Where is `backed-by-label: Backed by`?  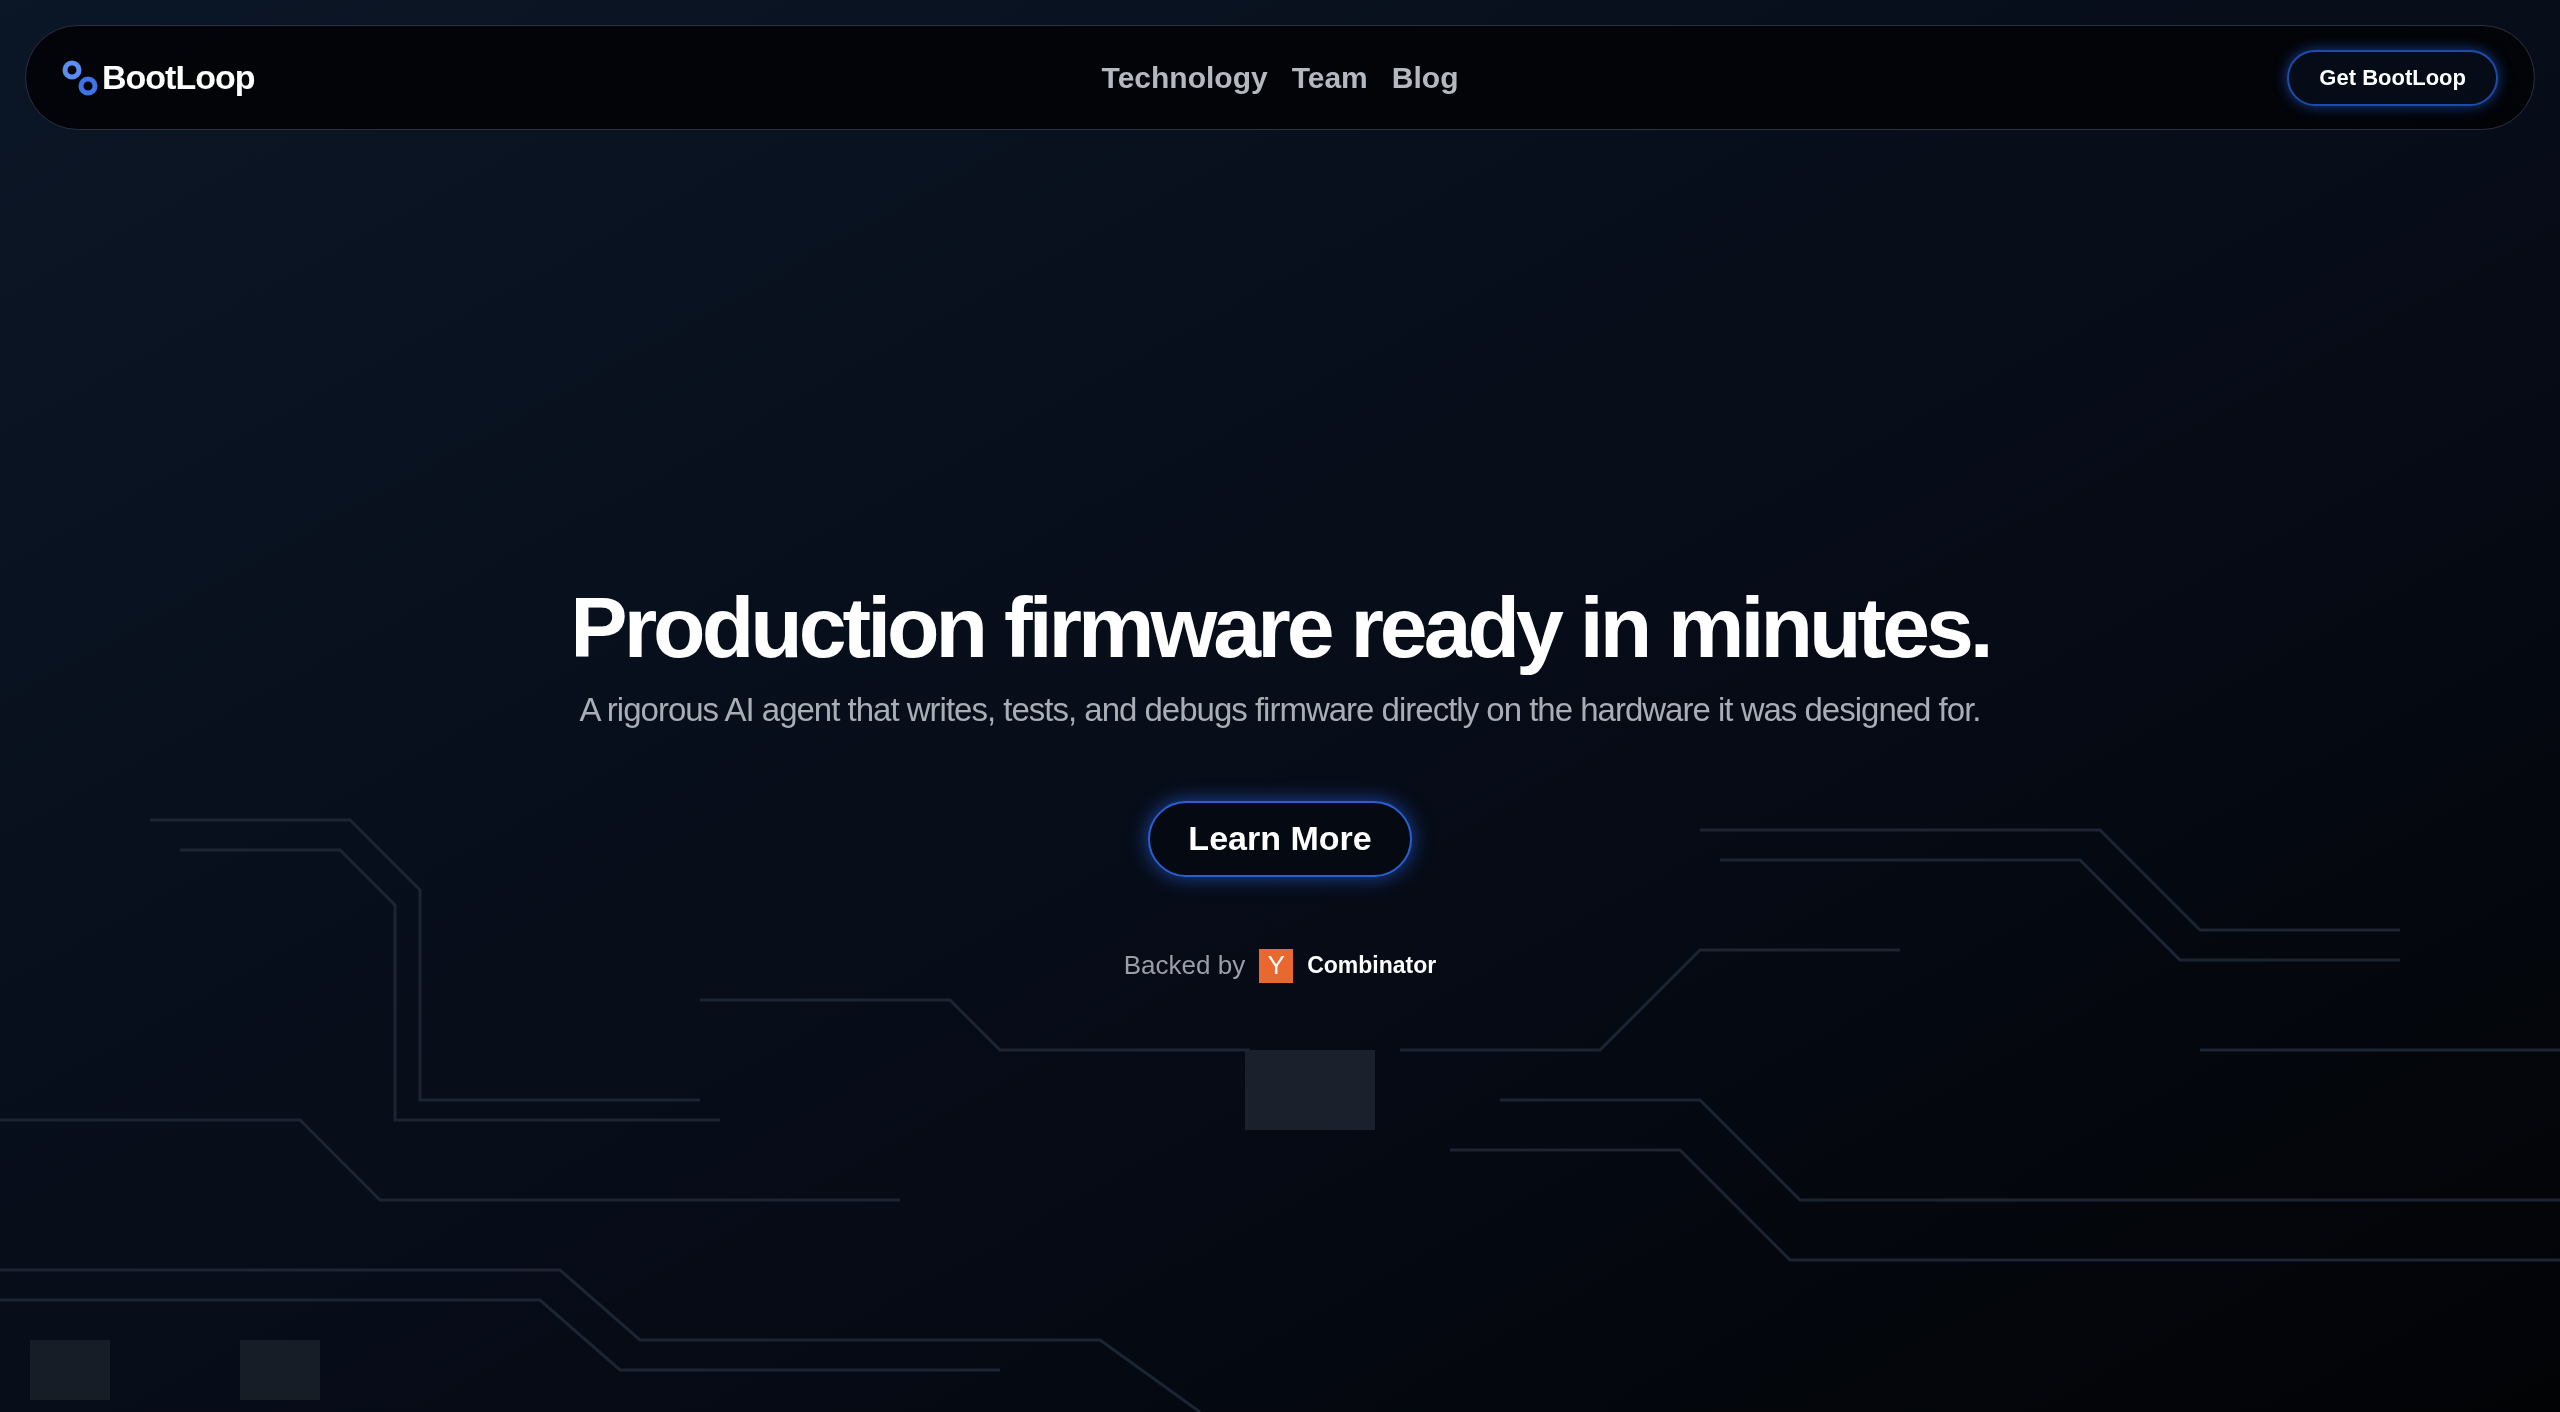 backed-by-label: Backed by is located at coordinates (1184, 966).